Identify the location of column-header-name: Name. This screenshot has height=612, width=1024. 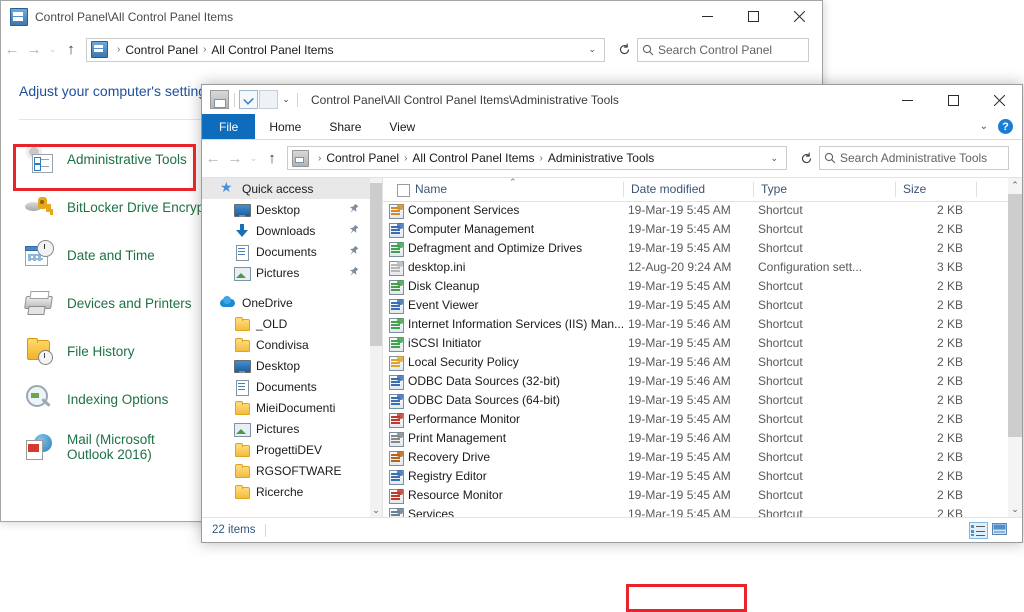
(431, 189).